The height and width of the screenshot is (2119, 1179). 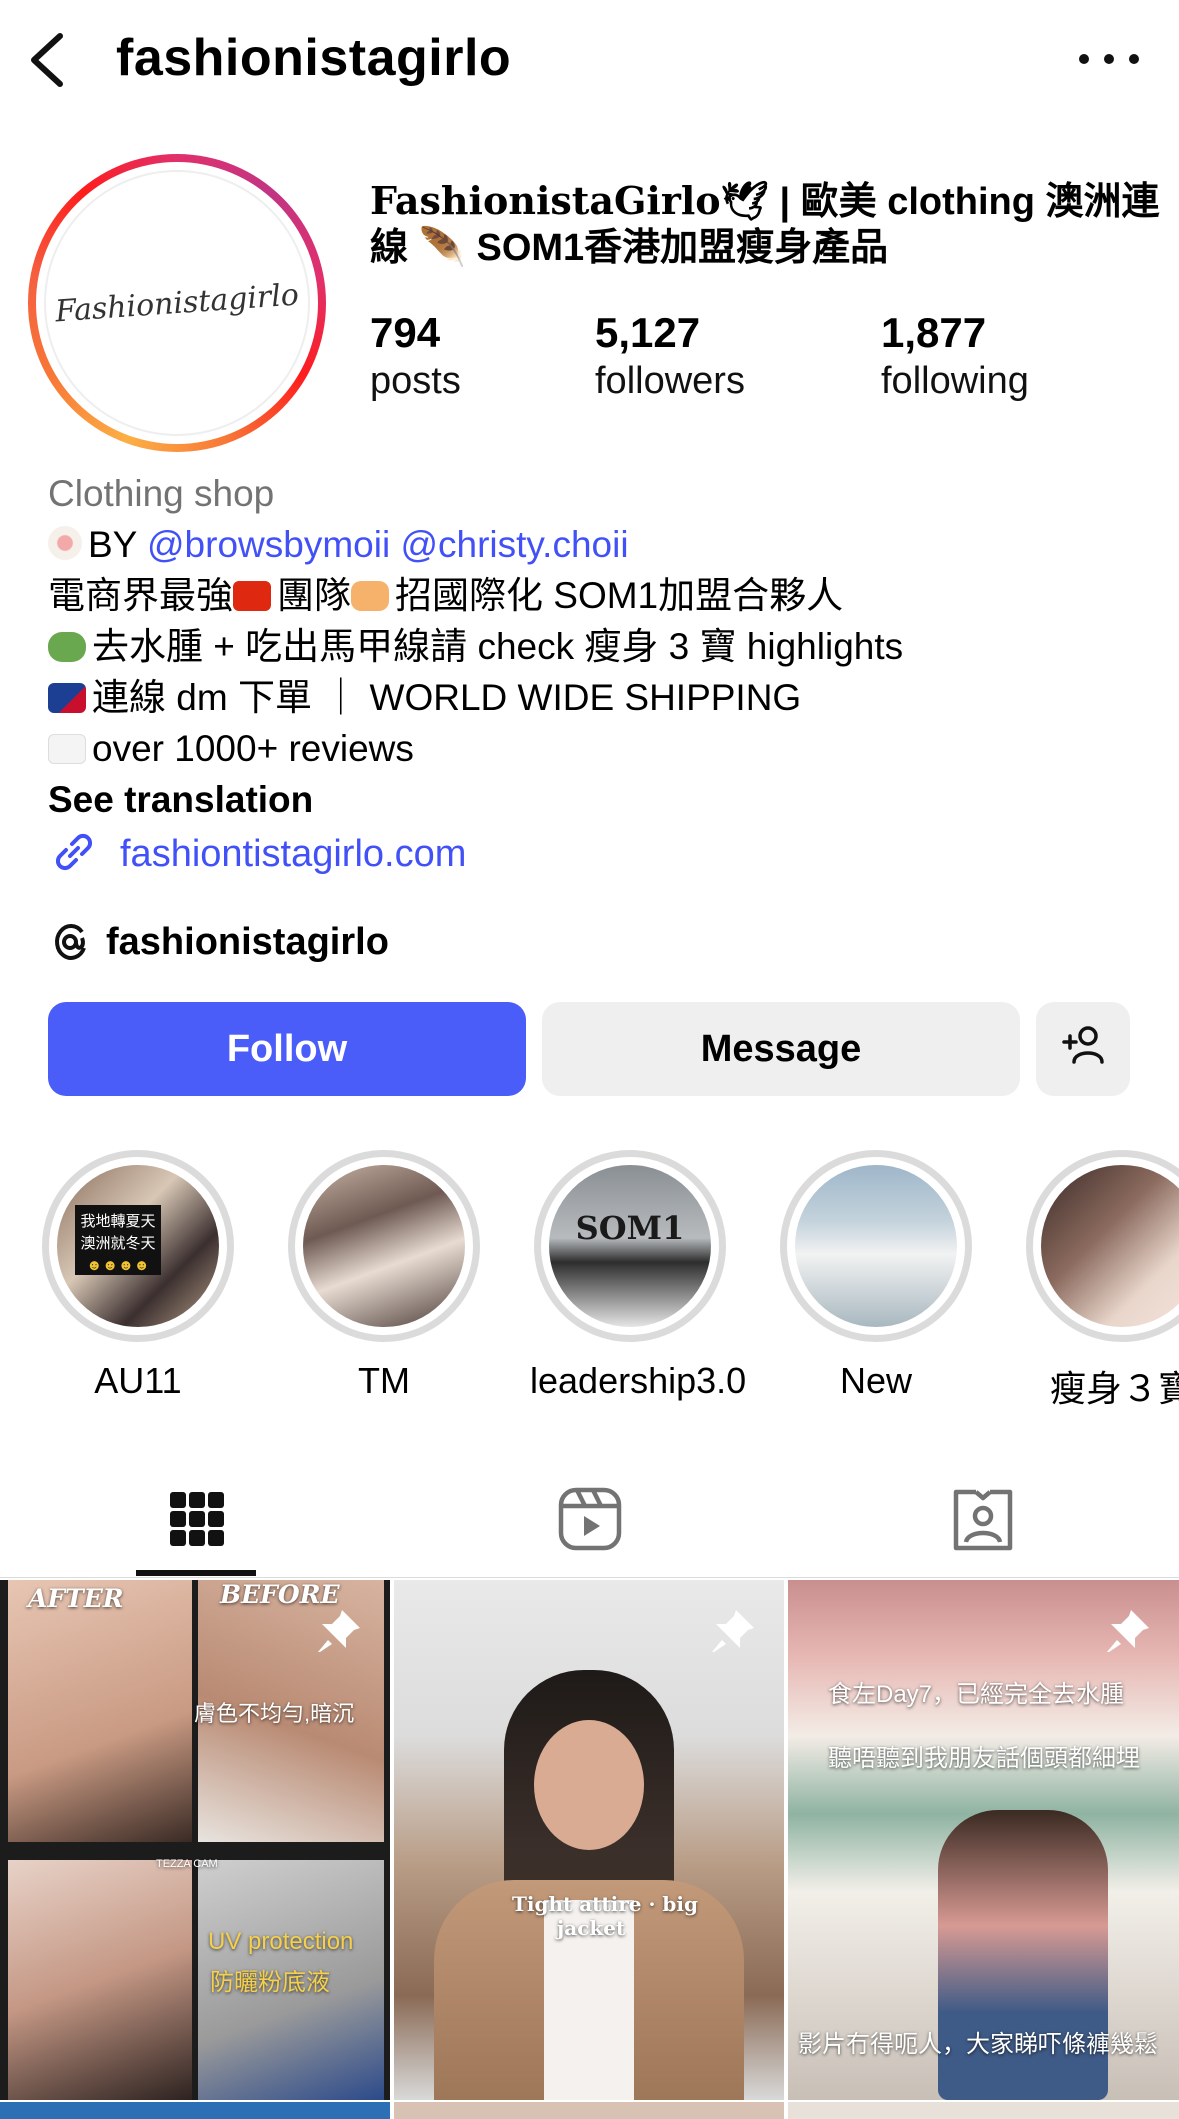 I want to click on see-translation-link: See translation, so click(x=603, y=799).